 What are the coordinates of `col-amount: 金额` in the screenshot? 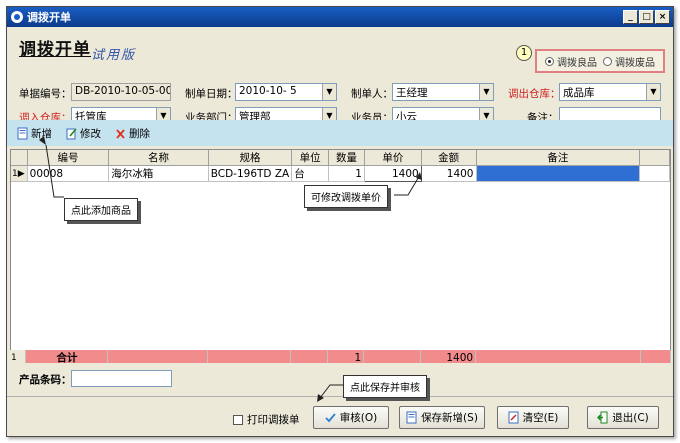 It's located at (449, 158).